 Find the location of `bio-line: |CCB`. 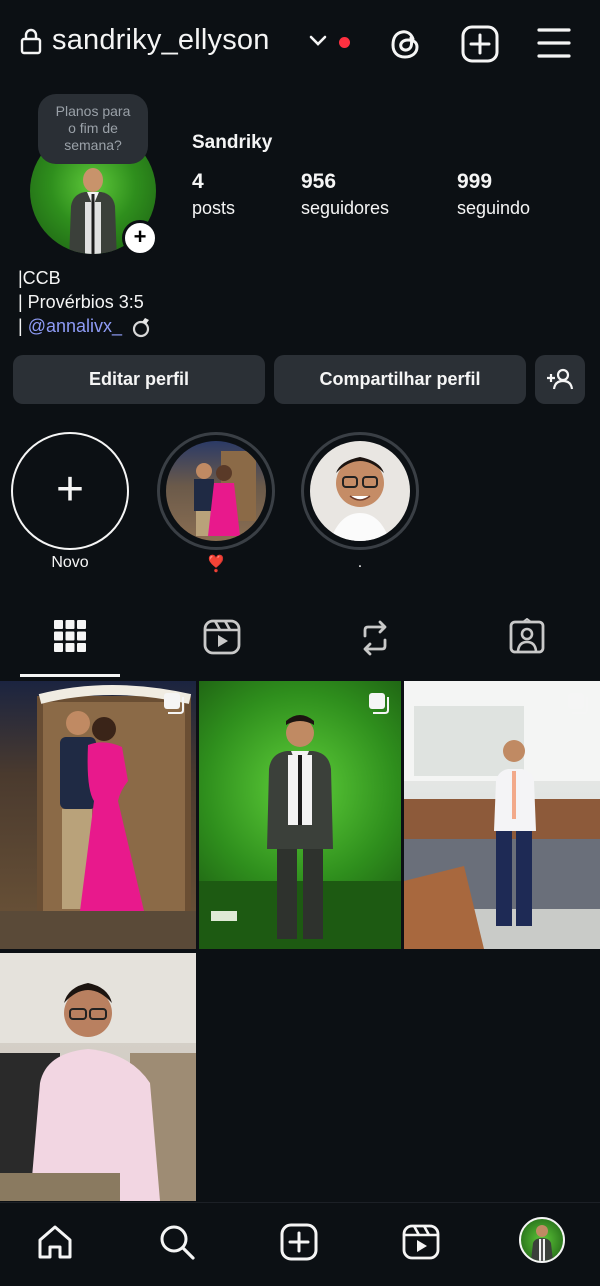

bio-line: |CCB is located at coordinates (39, 278).